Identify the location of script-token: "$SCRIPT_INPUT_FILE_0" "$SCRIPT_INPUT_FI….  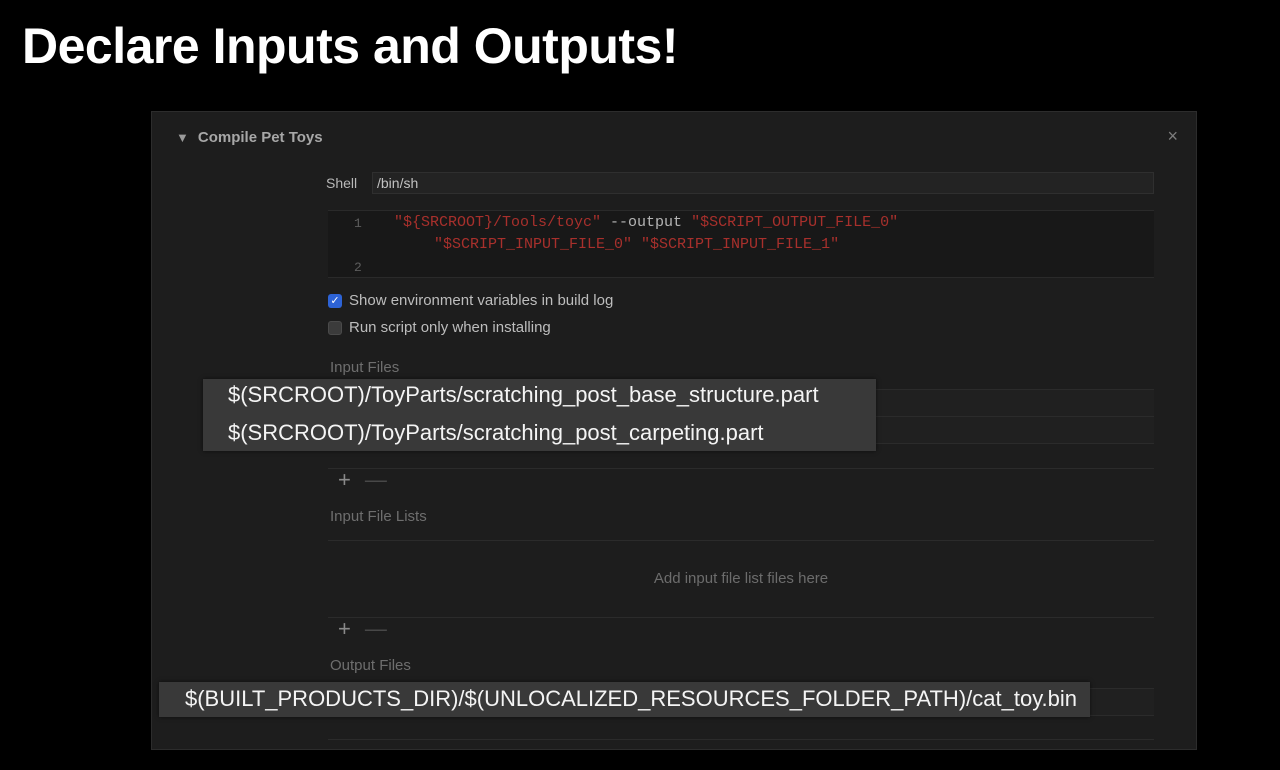
(637, 244).